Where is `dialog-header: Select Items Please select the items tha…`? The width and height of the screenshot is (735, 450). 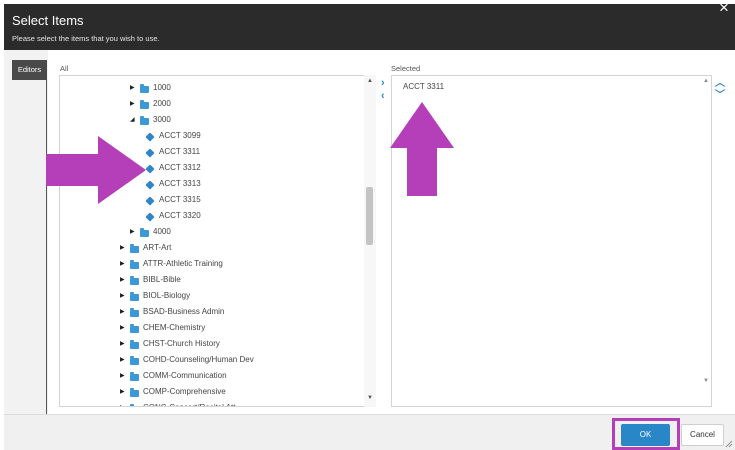 dialog-header: Select Items Please select the items tha… is located at coordinates (369, 27).